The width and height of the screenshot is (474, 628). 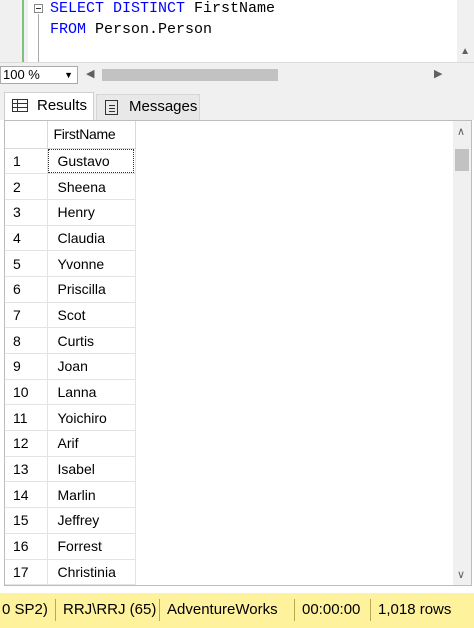 What do you see at coordinates (118, 8) in the screenshot?
I see `sql-keyword: SELECT DISTINCT` at bounding box center [118, 8].